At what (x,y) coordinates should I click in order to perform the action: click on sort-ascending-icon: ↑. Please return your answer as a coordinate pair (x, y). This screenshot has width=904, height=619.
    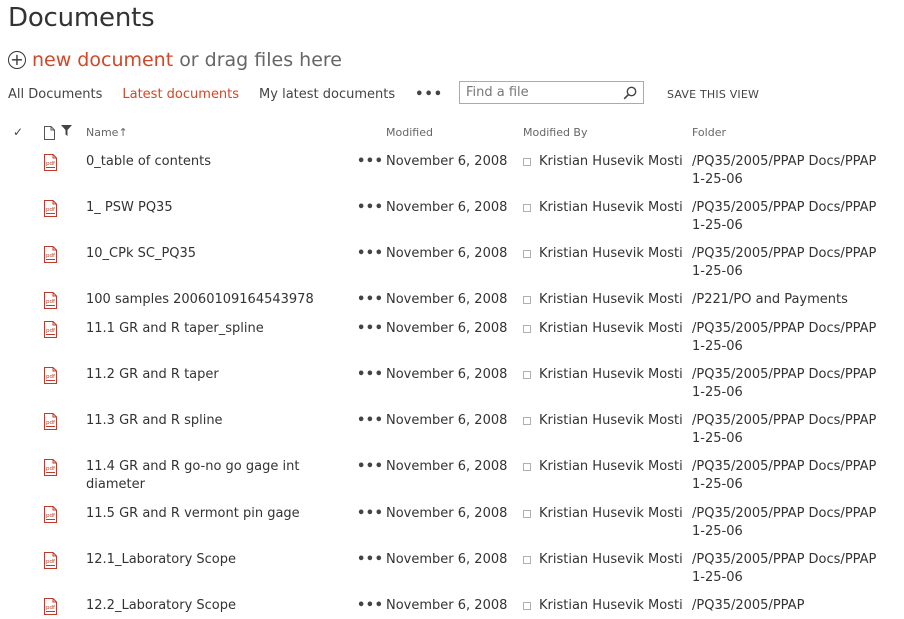
    Looking at the image, I should click on (123, 132).